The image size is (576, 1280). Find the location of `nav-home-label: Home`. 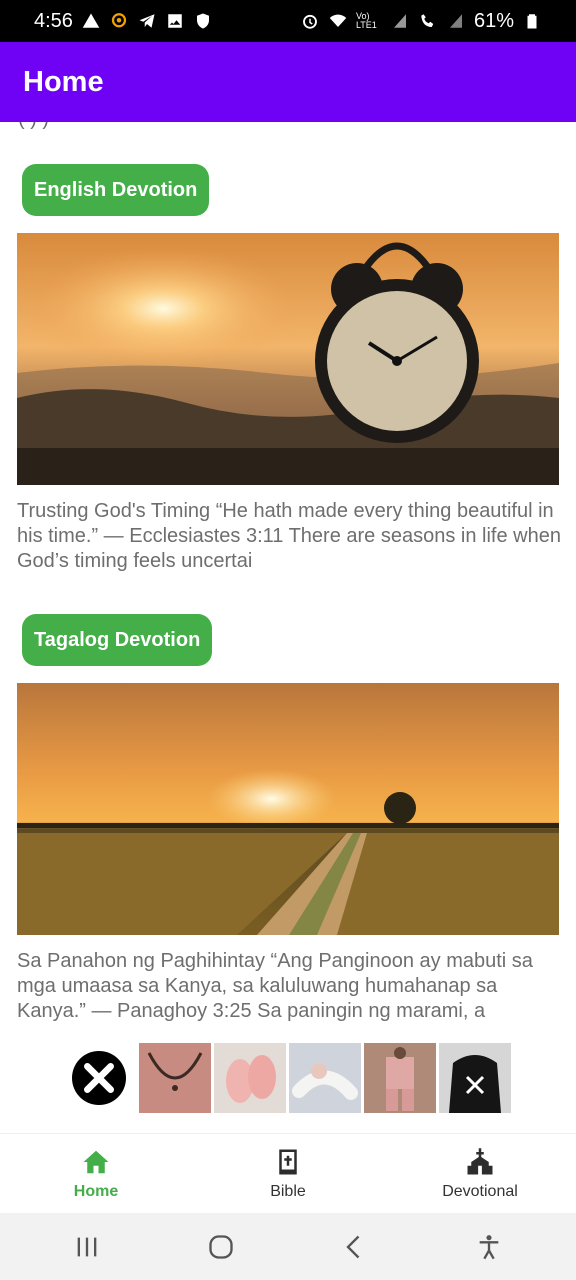

nav-home-label: Home is located at coordinates (96, 1191).